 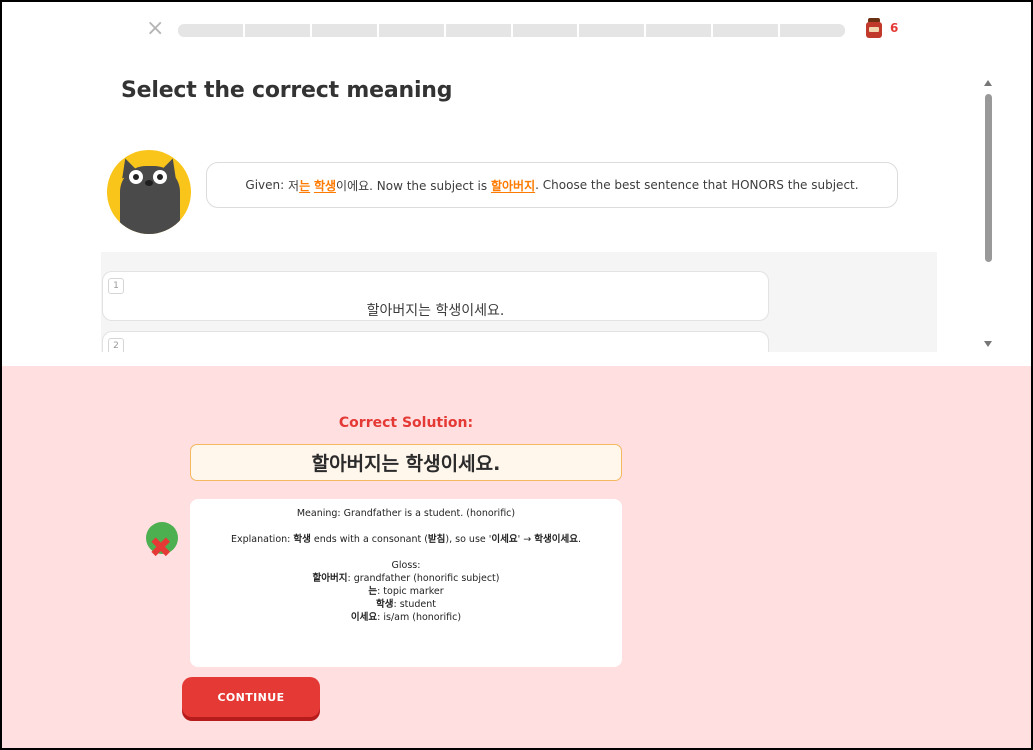 I want to click on prompt-word: 저, so click(x=294, y=185).